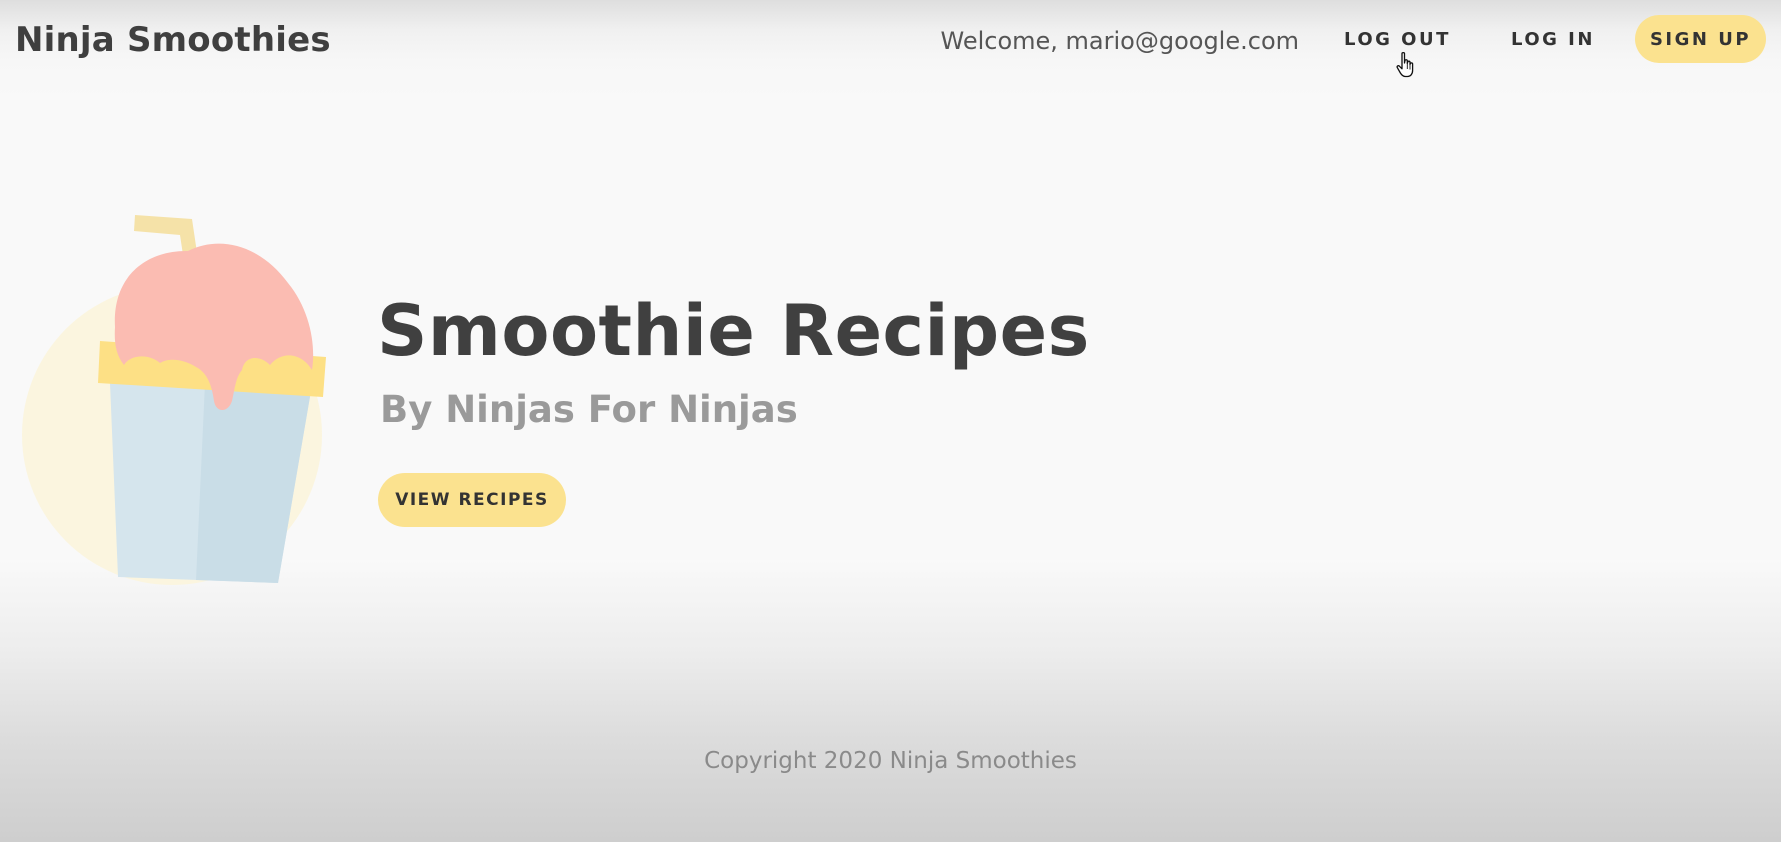  Describe the element at coordinates (1120, 41) in the screenshot. I see `welcome-message: Welcome, mario@google.com` at that location.